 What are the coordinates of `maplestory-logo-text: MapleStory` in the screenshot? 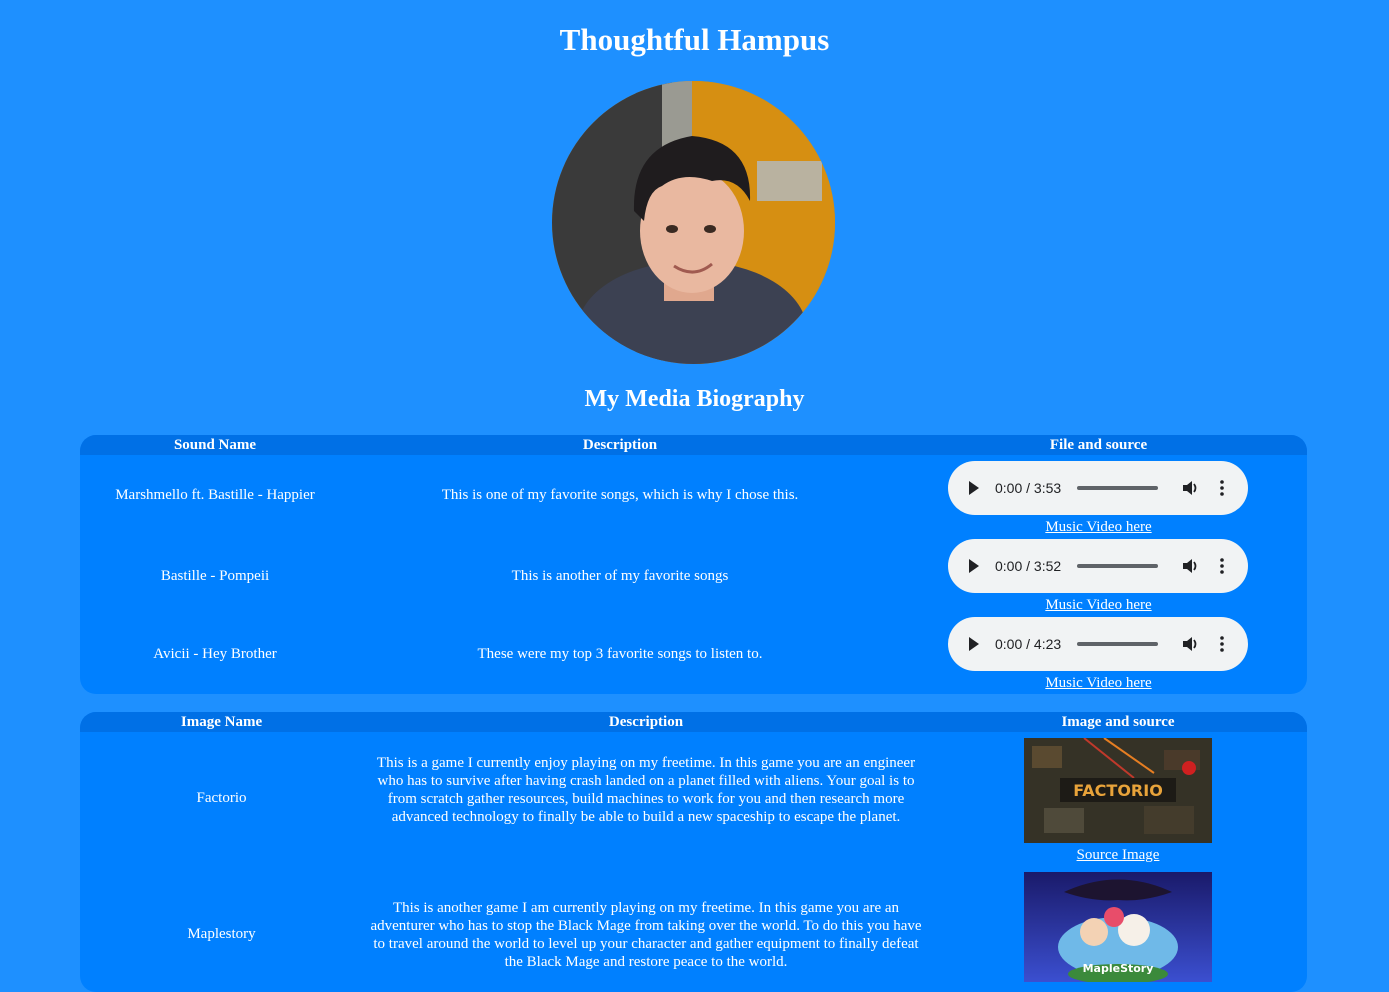 It's located at (1118, 968).